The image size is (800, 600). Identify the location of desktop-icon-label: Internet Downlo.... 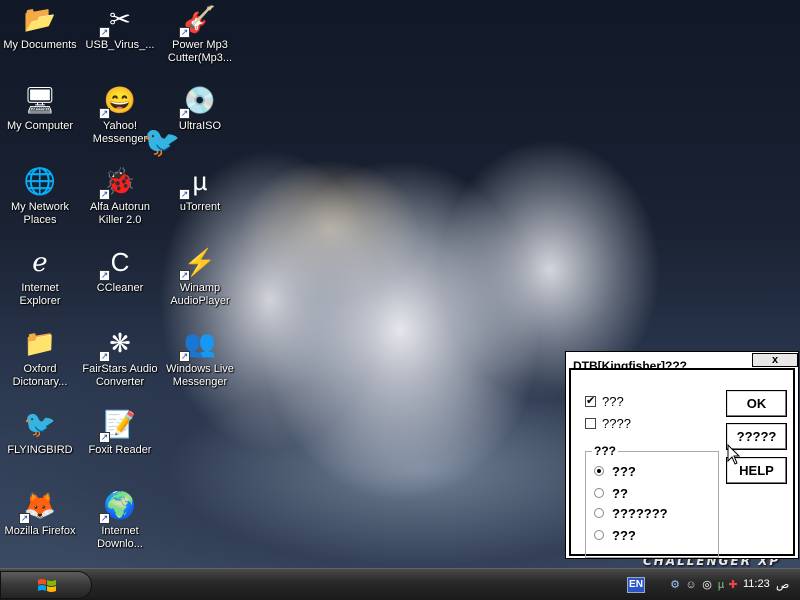
(120, 537).